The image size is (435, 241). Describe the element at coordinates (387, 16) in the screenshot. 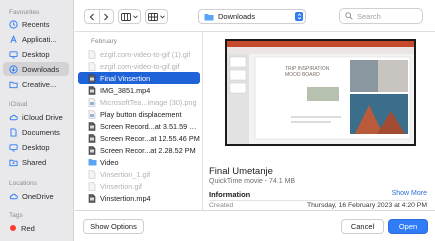

I see `search-input` at that location.